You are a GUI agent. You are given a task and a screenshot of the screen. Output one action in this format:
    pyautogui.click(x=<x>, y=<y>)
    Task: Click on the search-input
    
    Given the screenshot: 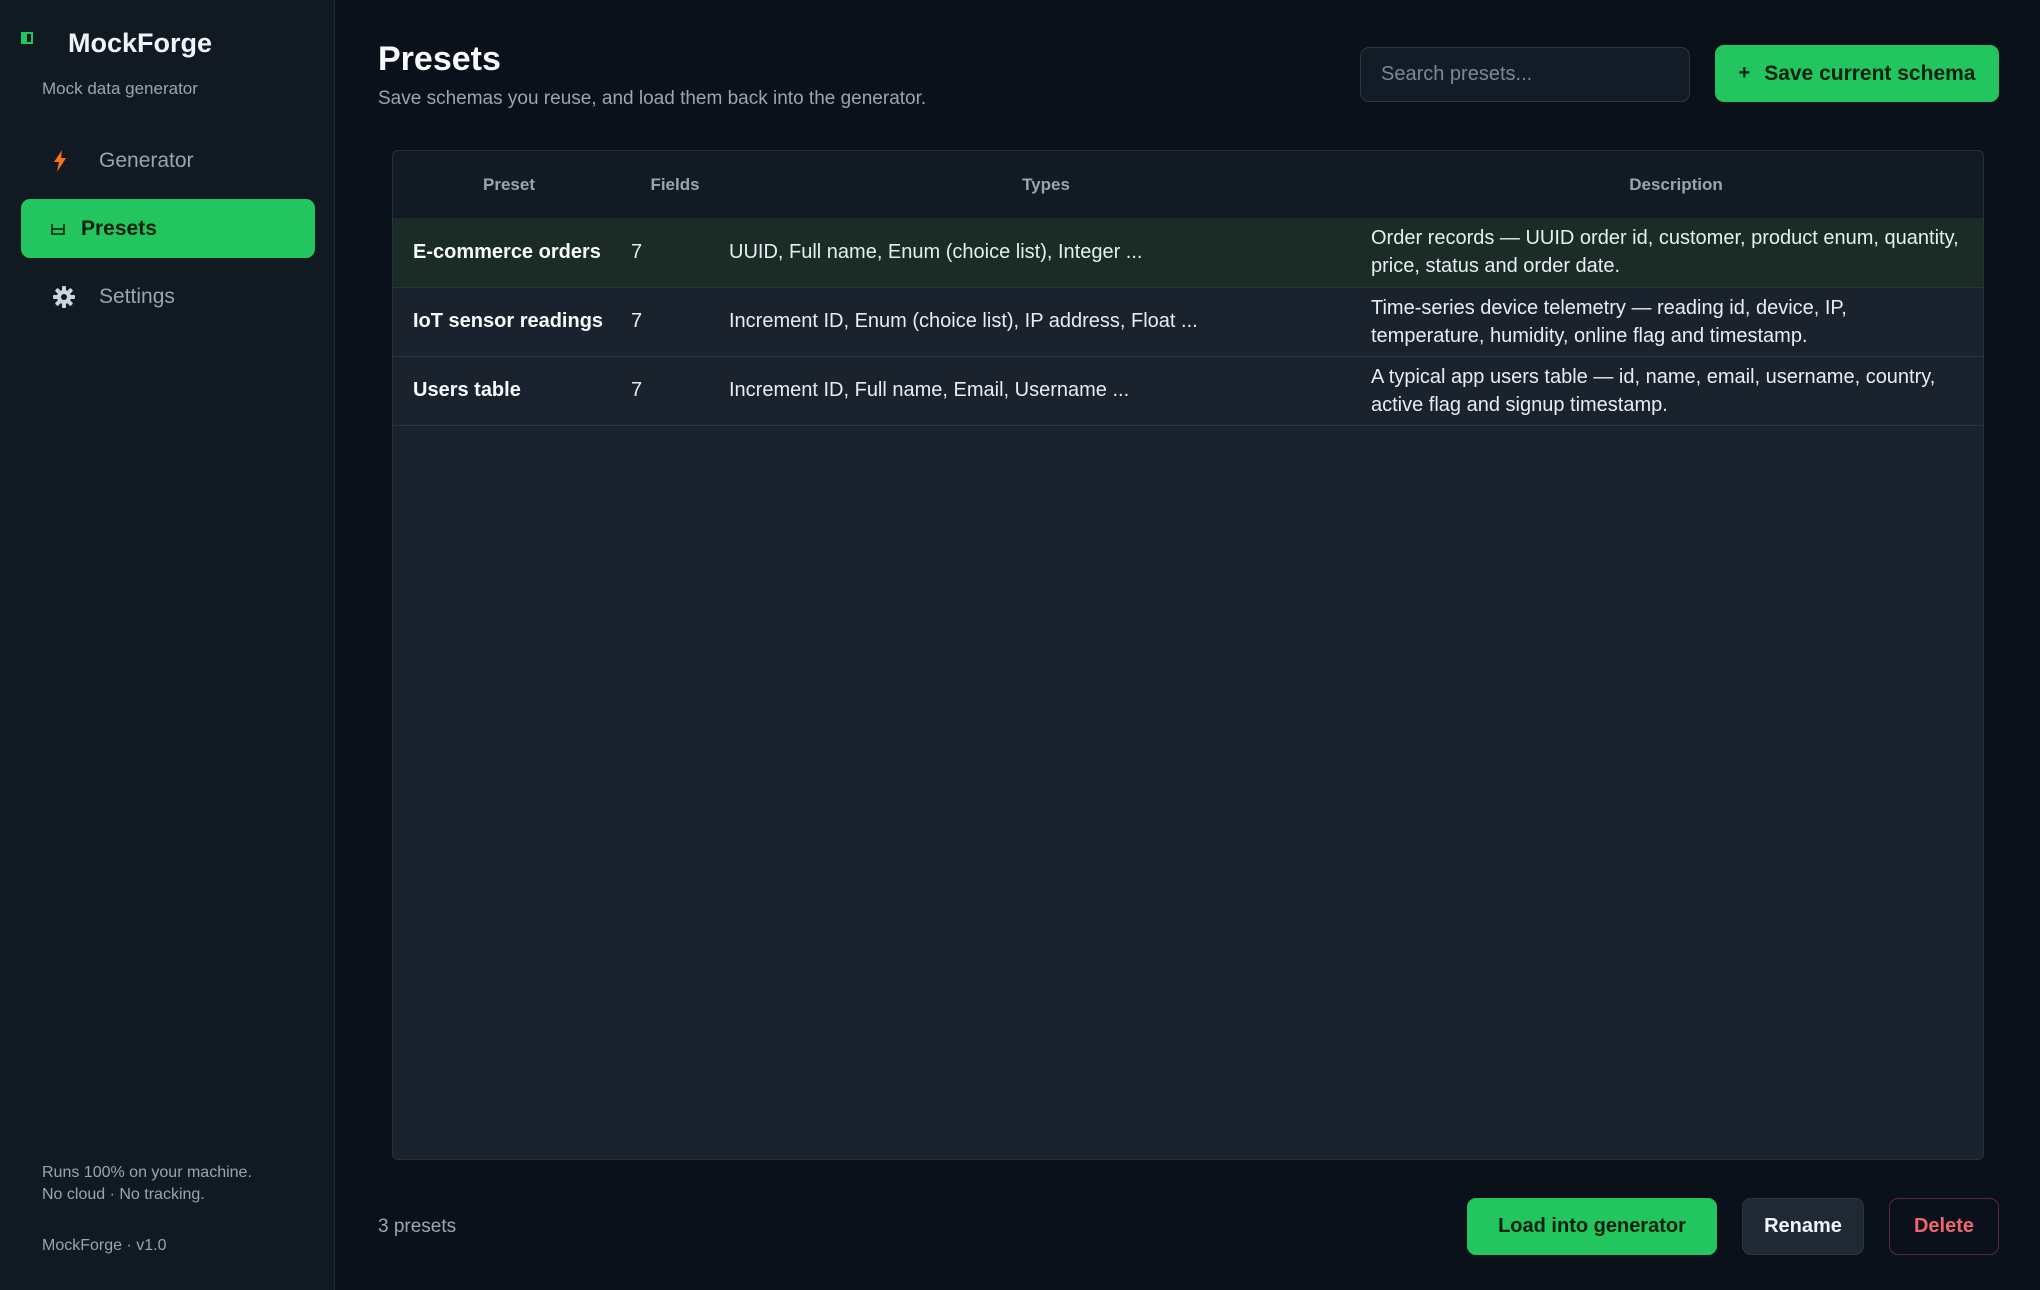 What is the action you would take?
    pyautogui.click(x=1525, y=74)
    